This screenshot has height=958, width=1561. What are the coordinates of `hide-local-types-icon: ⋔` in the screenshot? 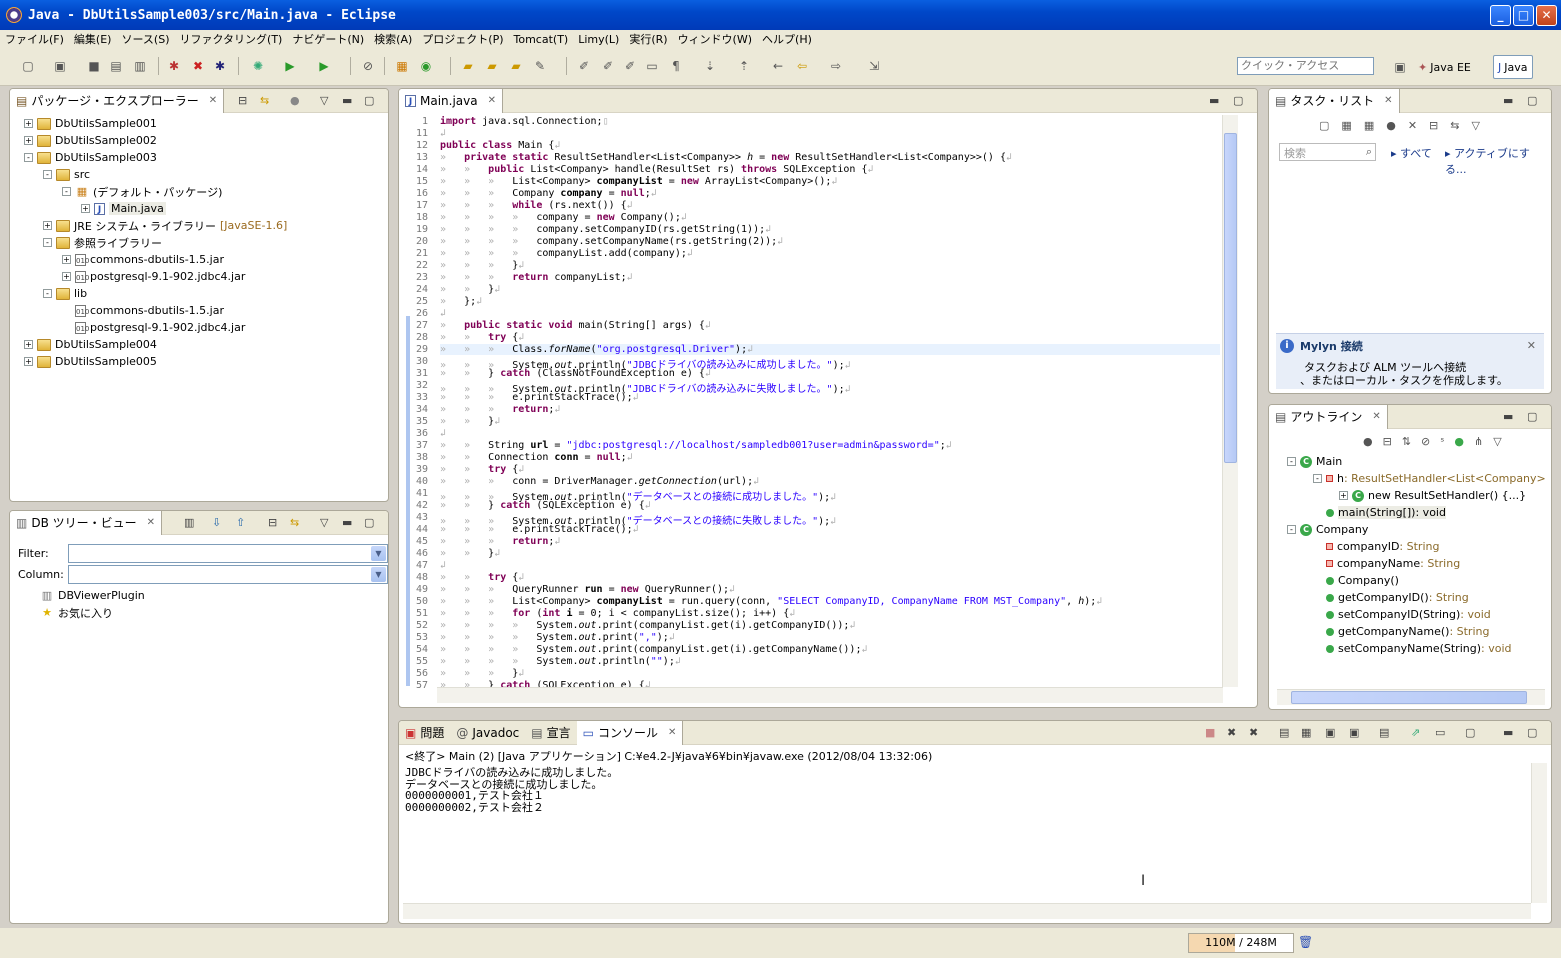 It's located at (1478, 441).